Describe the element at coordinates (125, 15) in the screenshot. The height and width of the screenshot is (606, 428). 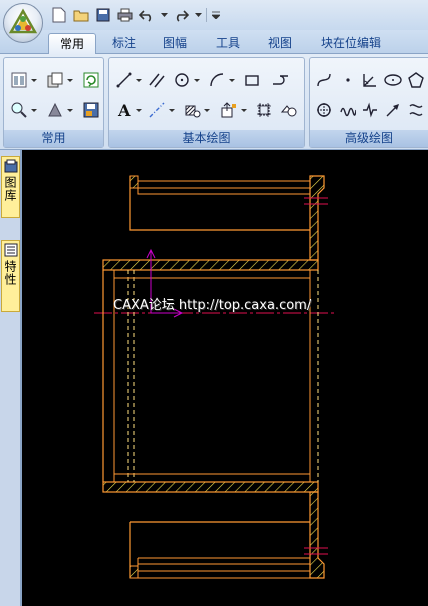
I see `print-icon` at that location.